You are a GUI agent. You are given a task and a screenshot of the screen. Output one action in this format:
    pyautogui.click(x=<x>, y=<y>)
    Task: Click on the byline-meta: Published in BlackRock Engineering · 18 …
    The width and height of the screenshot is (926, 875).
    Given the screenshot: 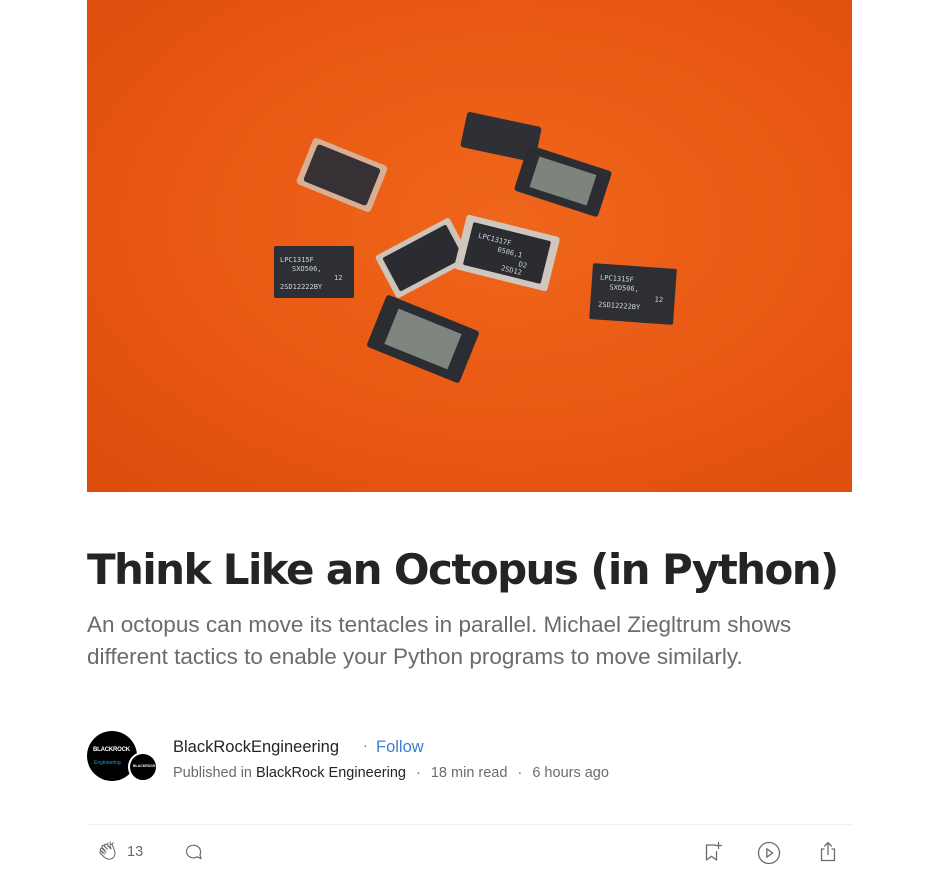 What is the action you would take?
    pyautogui.click(x=391, y=773)
    